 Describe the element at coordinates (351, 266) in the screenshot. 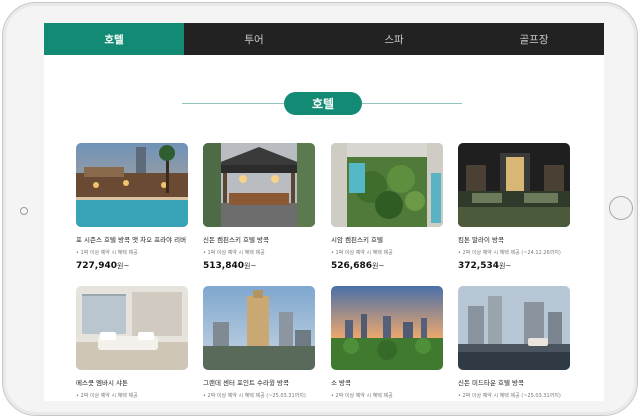

I see `price-value: 526,686` at that location.